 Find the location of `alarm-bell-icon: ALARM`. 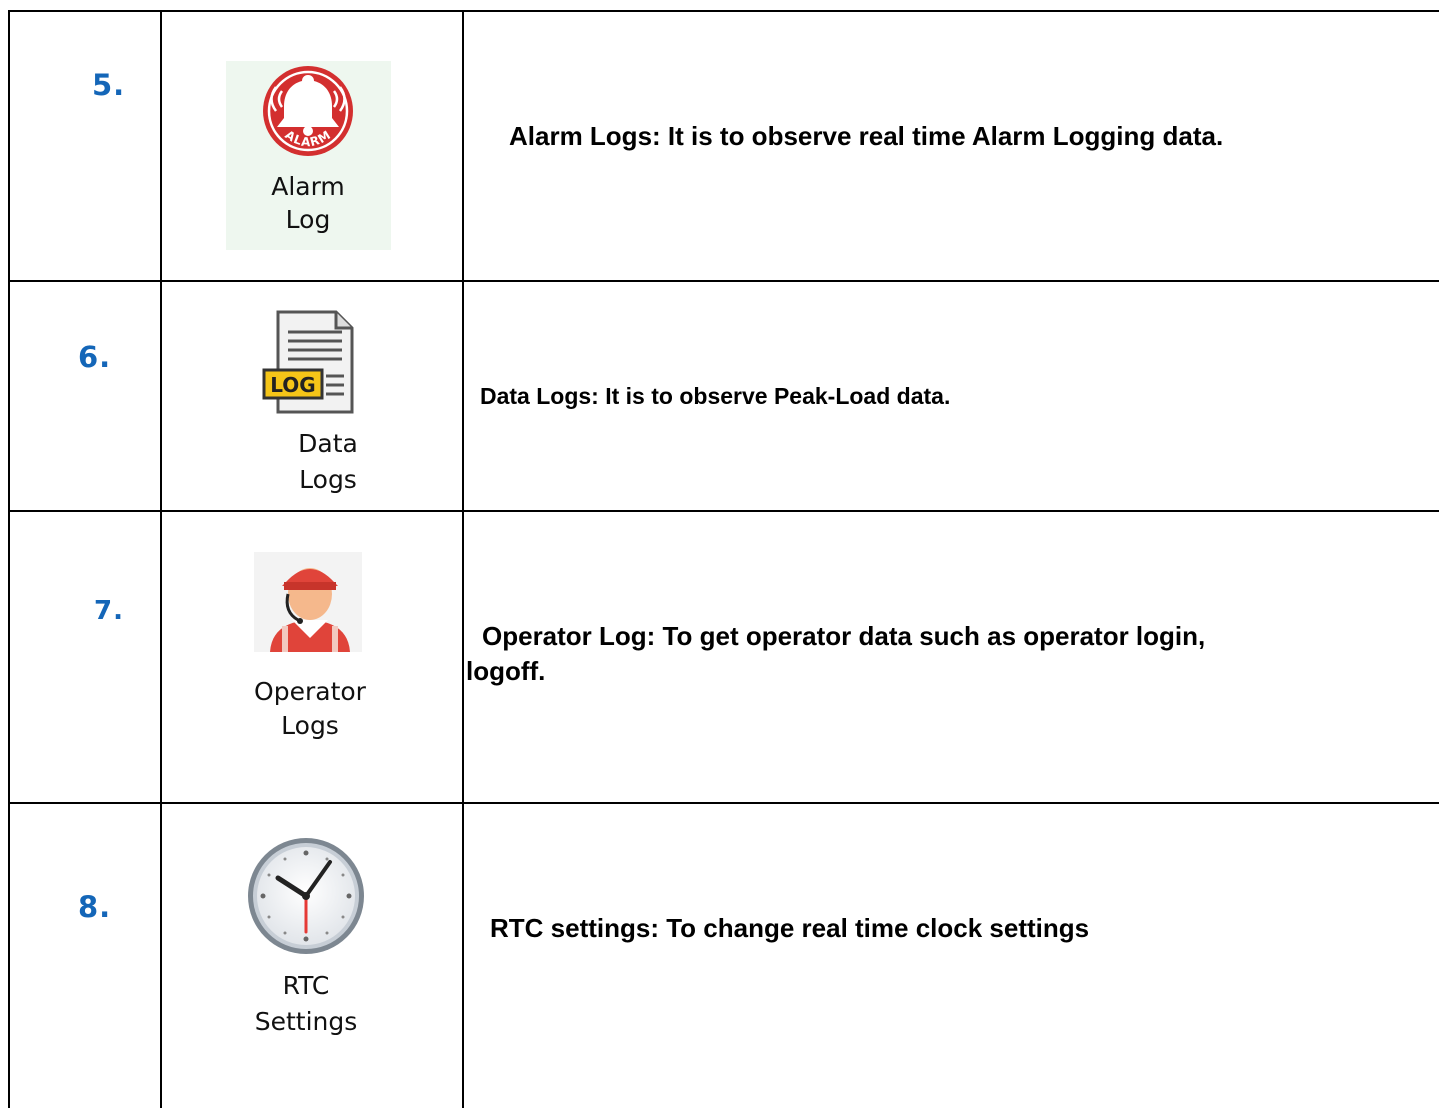

alarm-bell-icon: ALARM is located at coordinates (308, 111).